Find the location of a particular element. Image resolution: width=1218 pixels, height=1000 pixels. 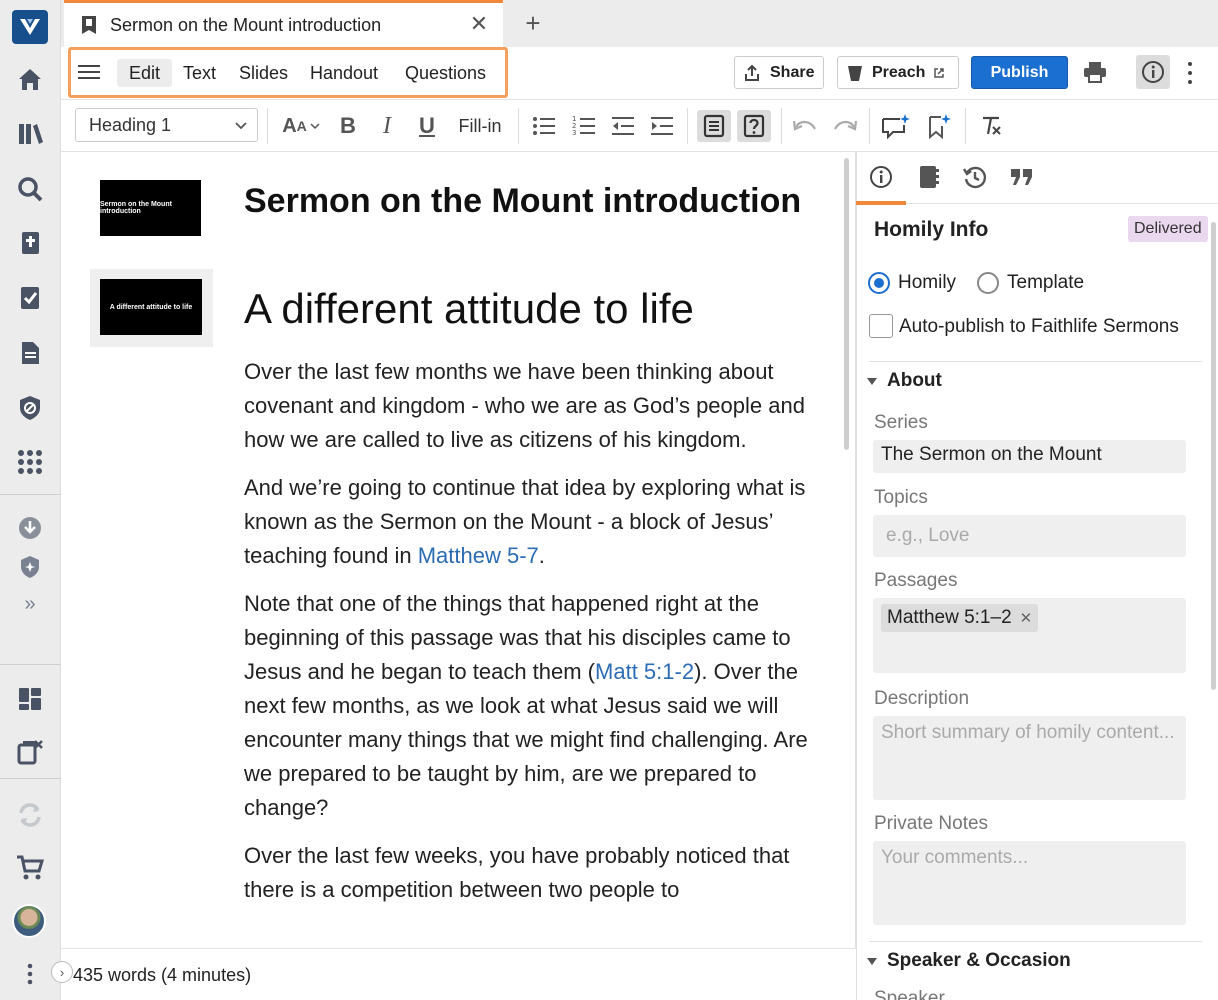

question-view-icon is located at coordinates (754, 126).